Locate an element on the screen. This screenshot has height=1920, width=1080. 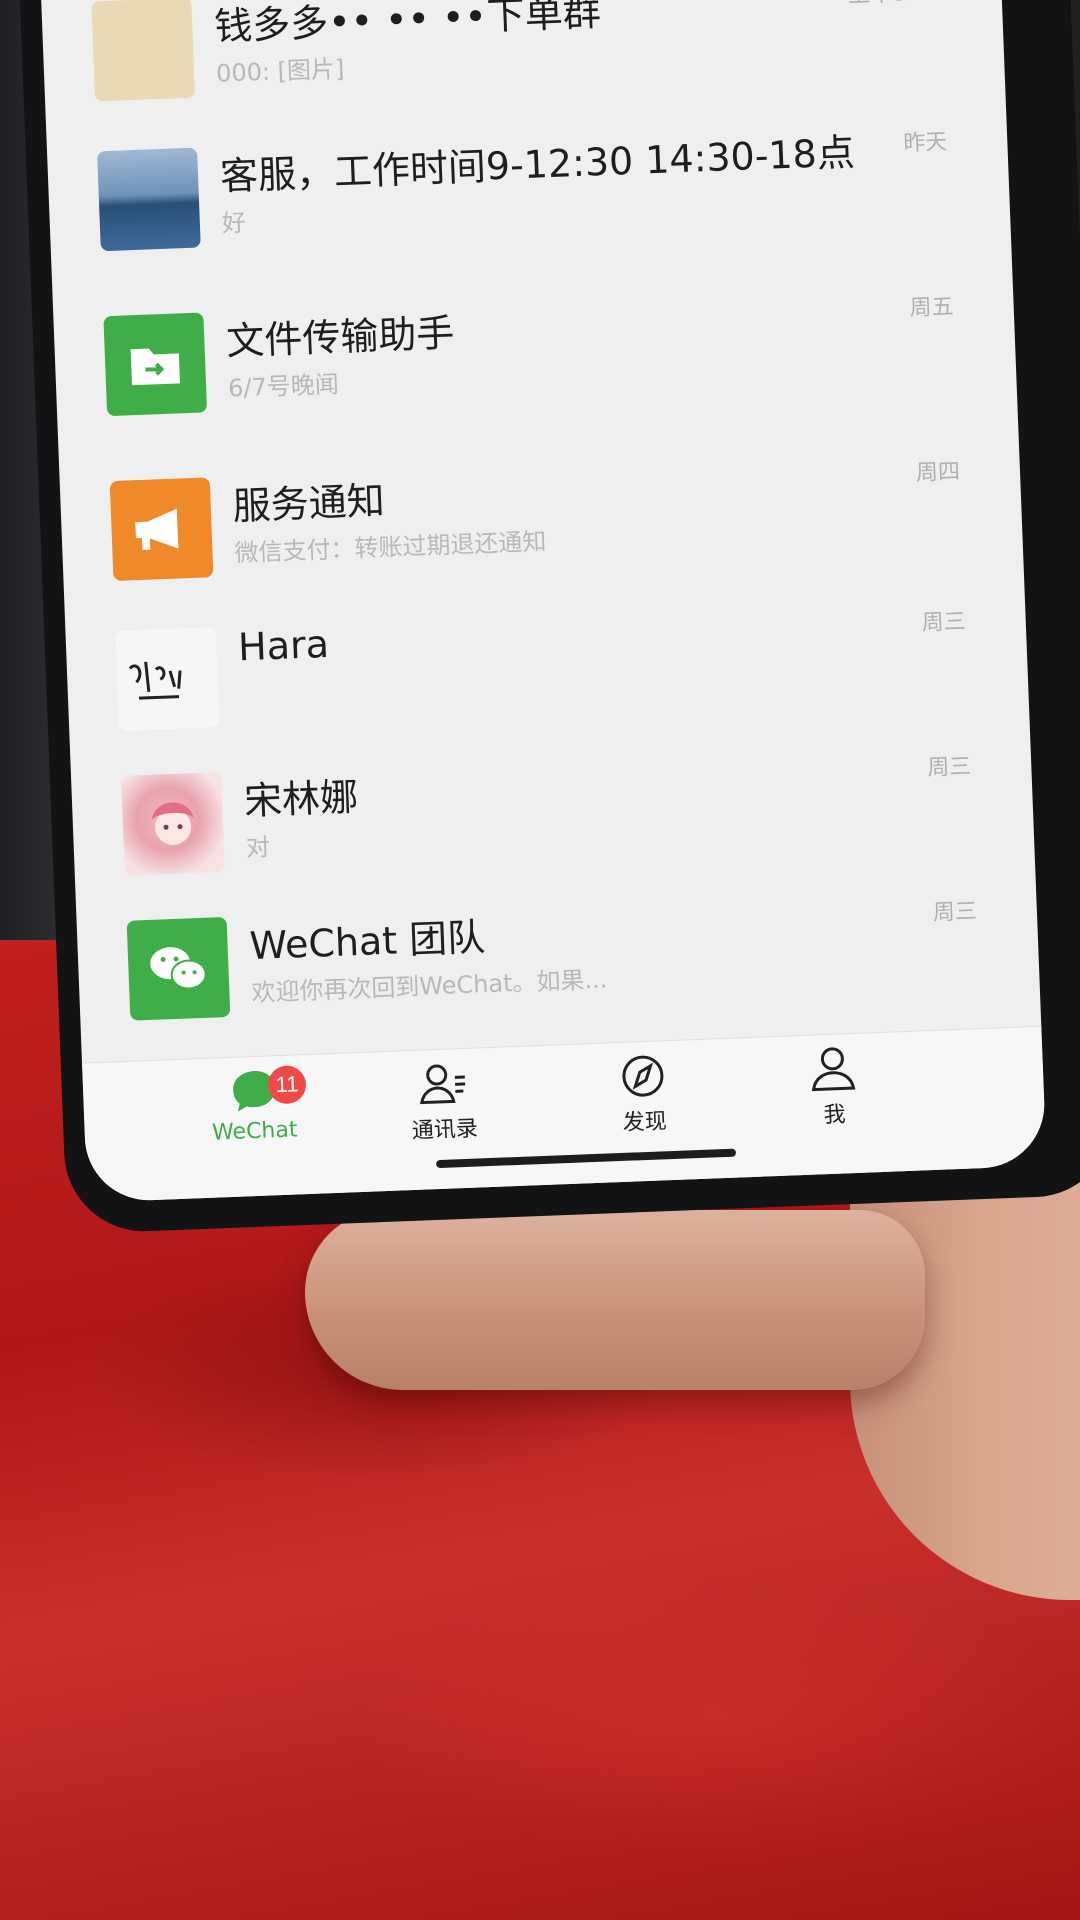
chat-preview: 000: [图片] is located at coordinates (280, 71).